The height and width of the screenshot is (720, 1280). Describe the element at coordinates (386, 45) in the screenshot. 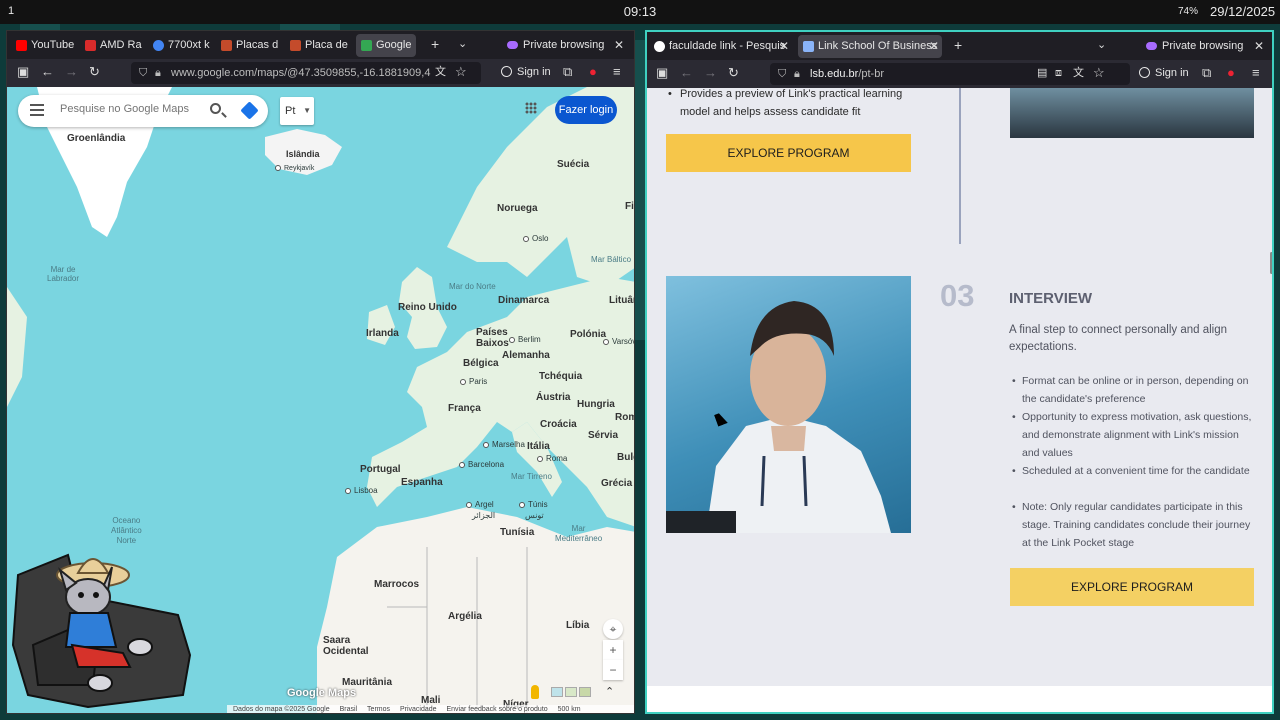

I see `tab-google-maps: Google` at that location.